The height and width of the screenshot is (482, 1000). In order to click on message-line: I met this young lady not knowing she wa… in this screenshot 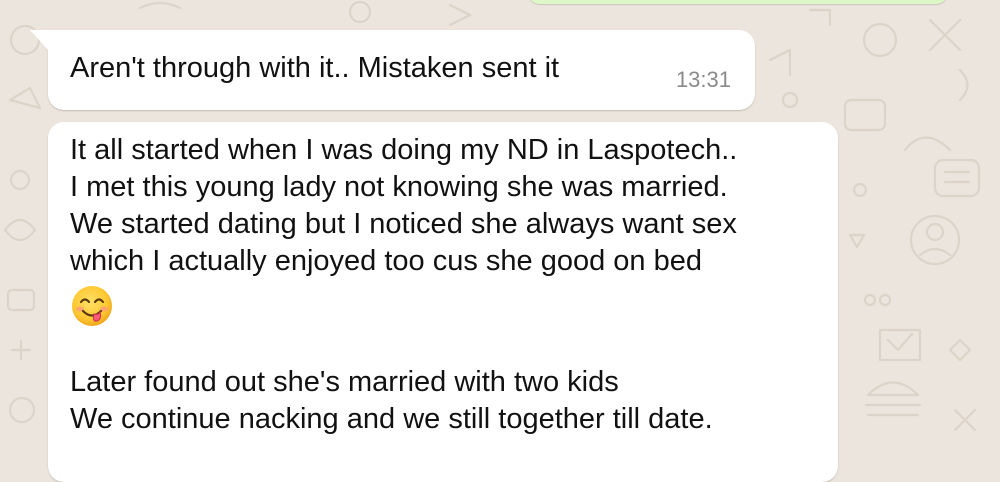, I will do `click(399, 187)`.